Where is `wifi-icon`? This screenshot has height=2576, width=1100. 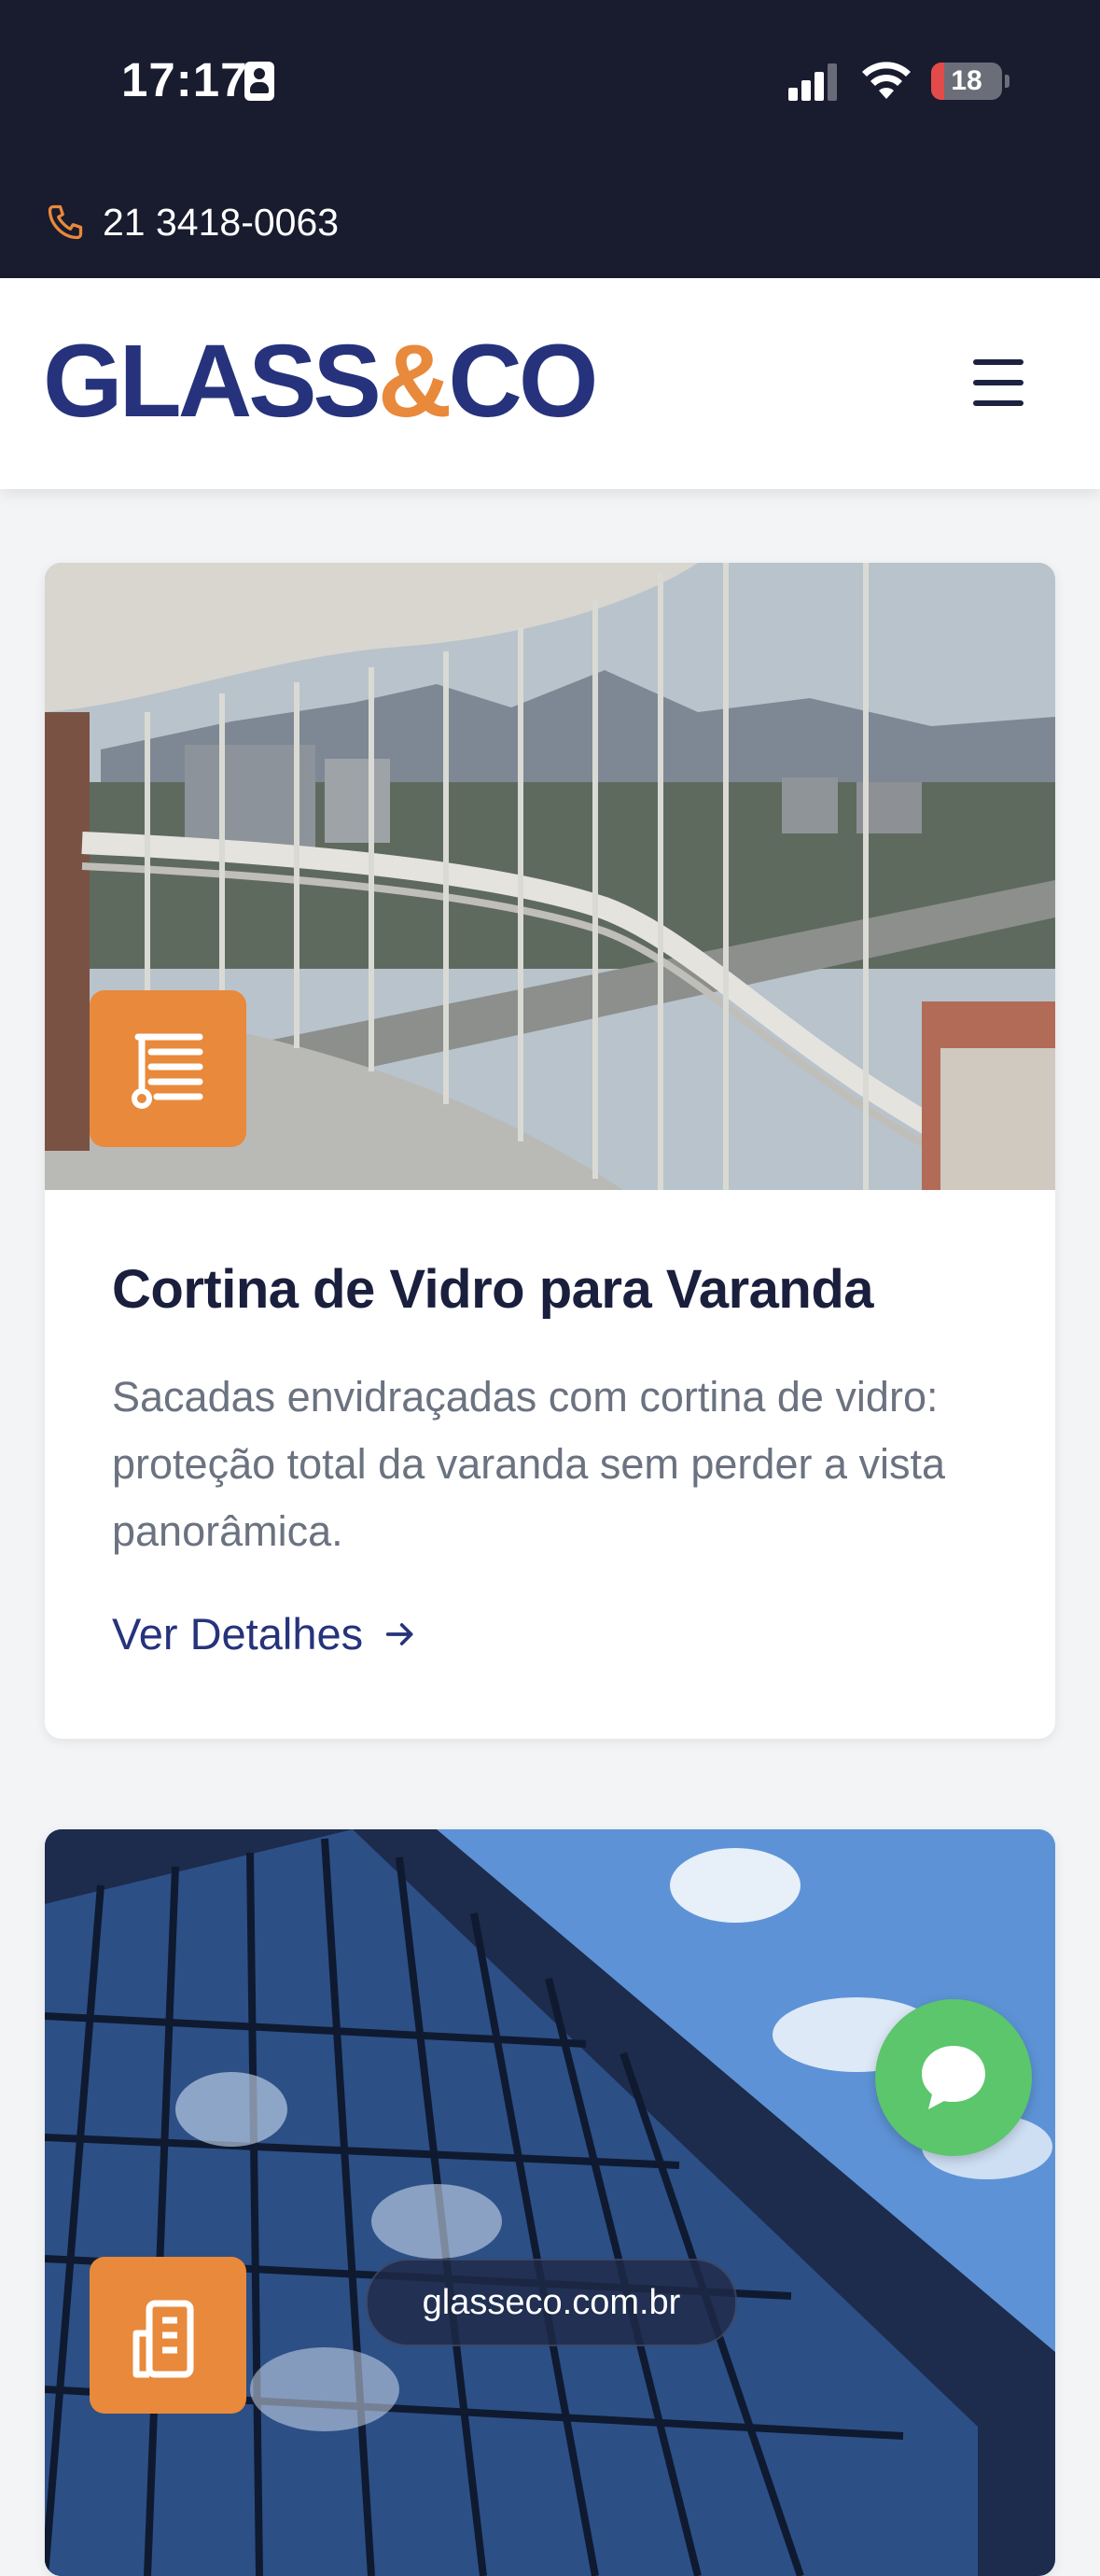
wifi-icon is located at coordinates (886, 80).